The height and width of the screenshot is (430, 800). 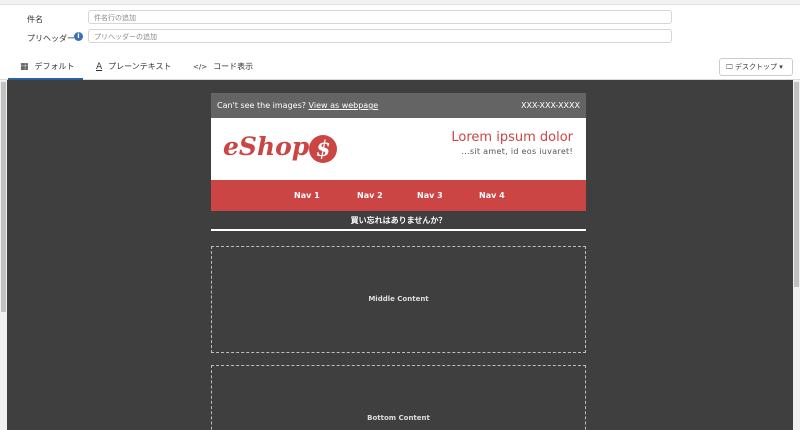 What do you see at coordinates (512, 137) in the screenshot?
I see `email-headline: Lorem ipsum dolor` at bounding box center [512, 137].